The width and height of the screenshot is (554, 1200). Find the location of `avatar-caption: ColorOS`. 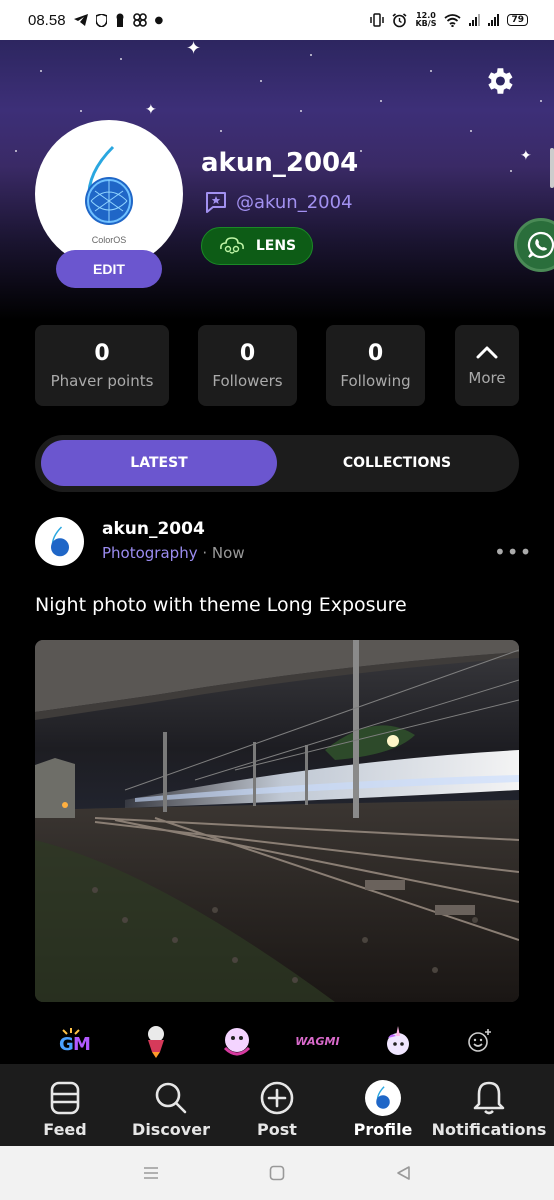

avatar-caption: ColorOS is located at coordinates (109, 240).